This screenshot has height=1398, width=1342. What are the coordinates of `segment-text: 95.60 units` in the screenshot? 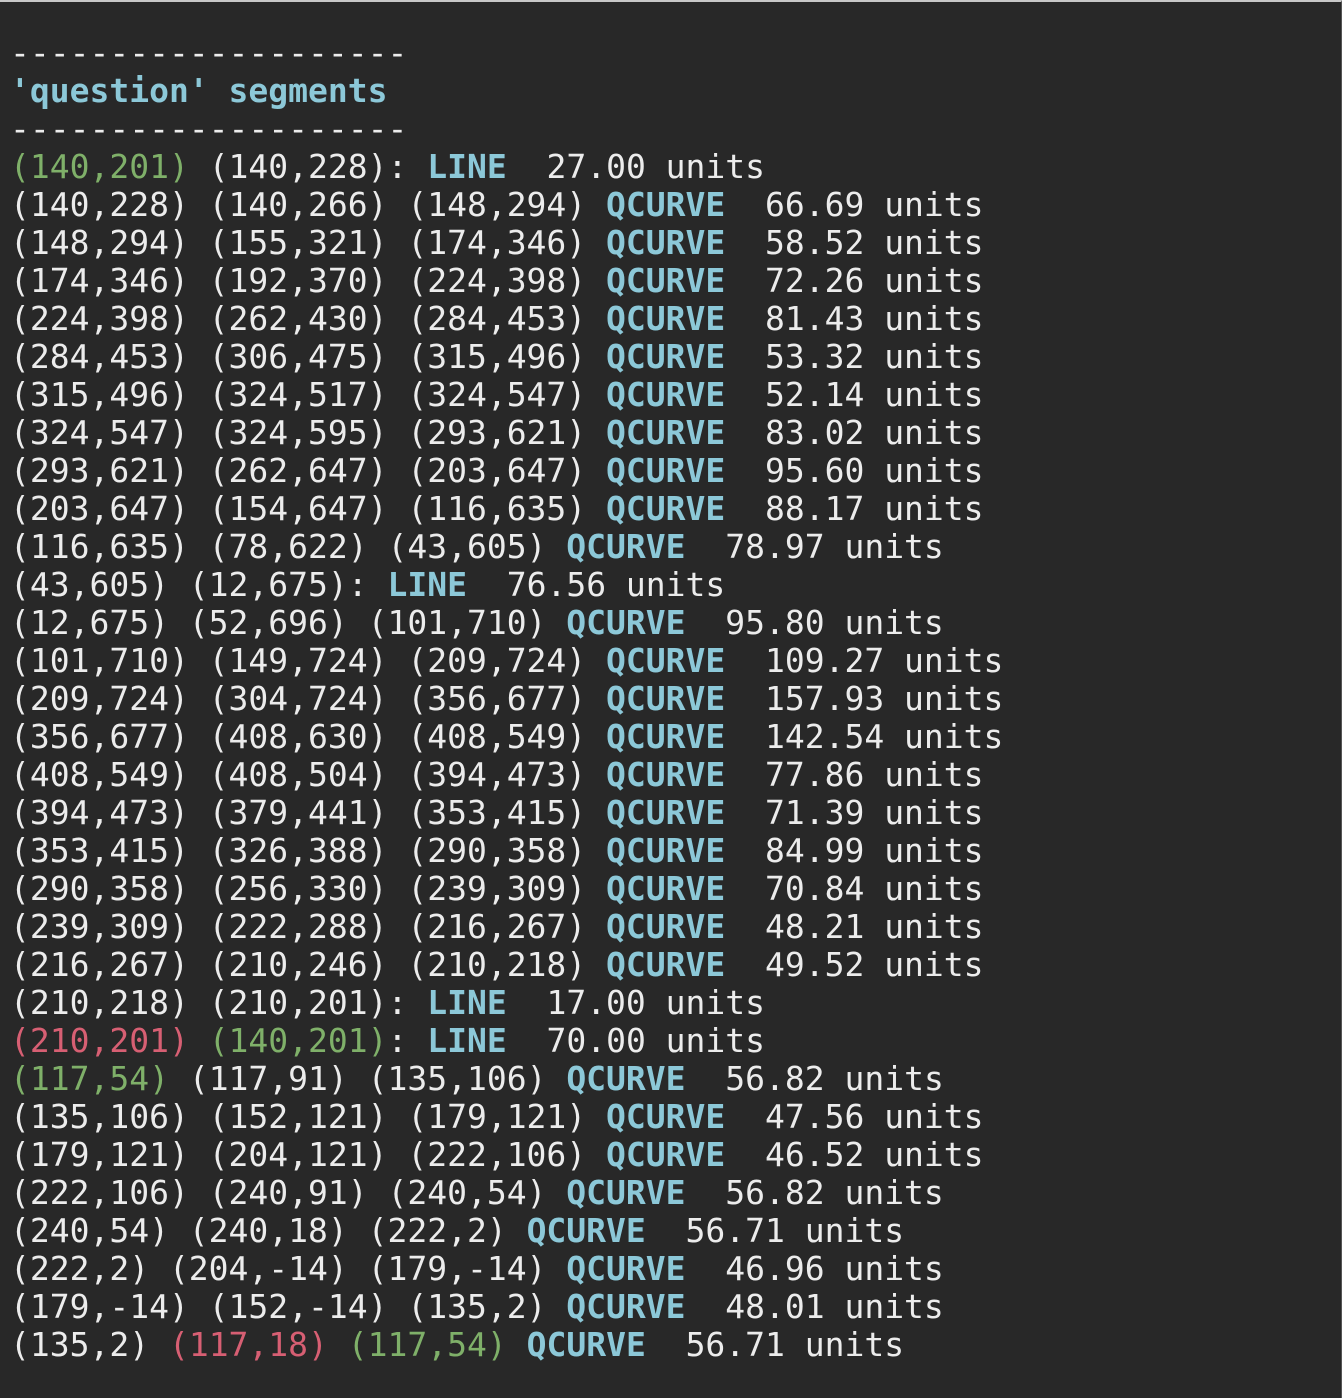 It's located at (854, 470).